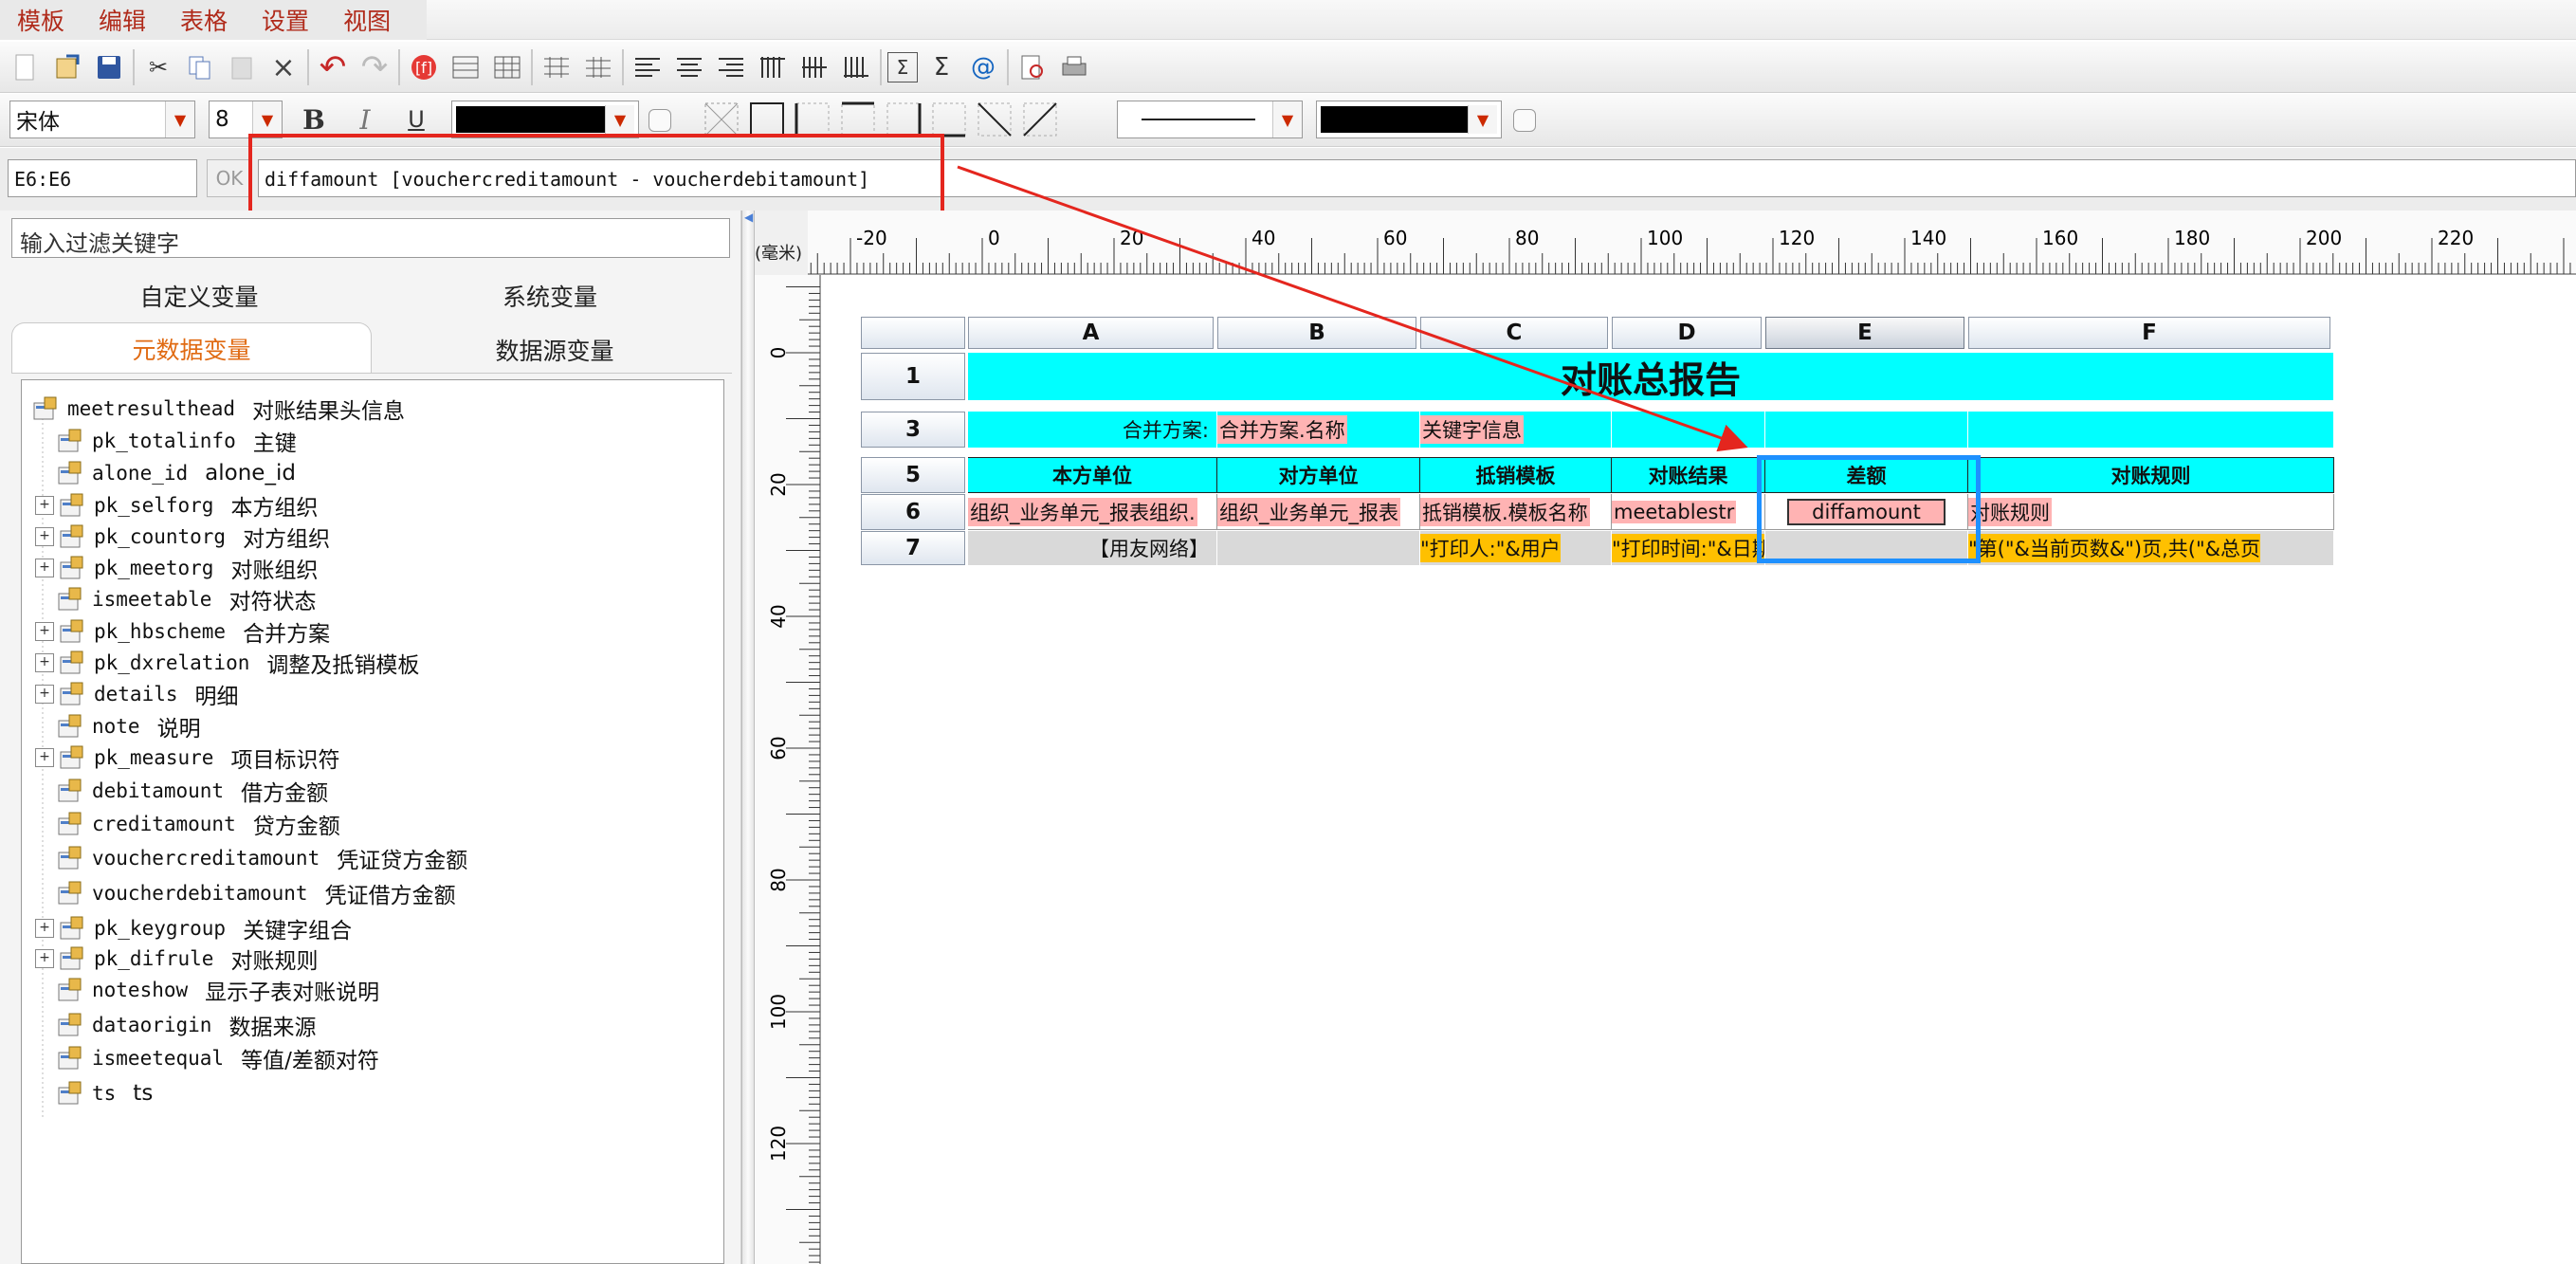 This screenshot has width=2576, height=1264. I want to click on tab-metadata-variables: 元数据变量, so click(191, 348).